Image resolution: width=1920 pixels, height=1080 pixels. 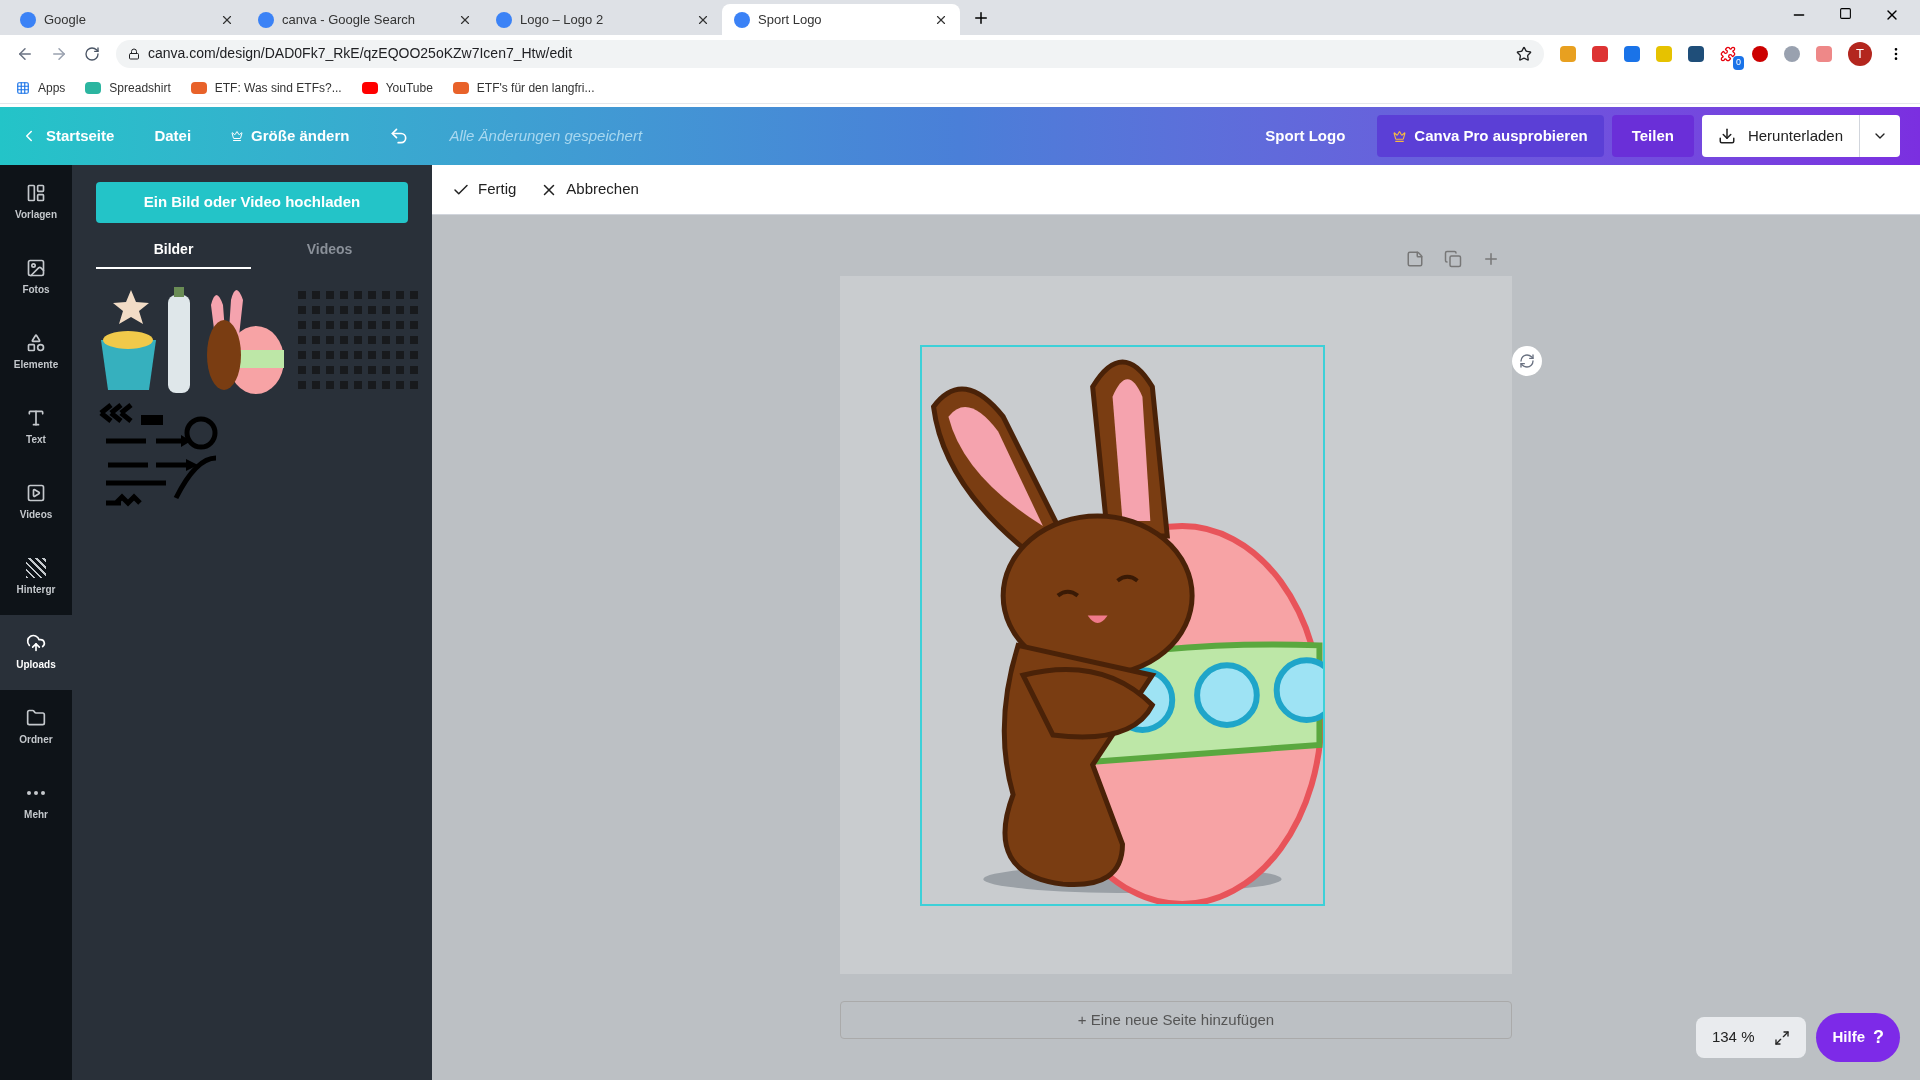 I want to click on bookmark-link: YouTube, so click(x=409, y=87).